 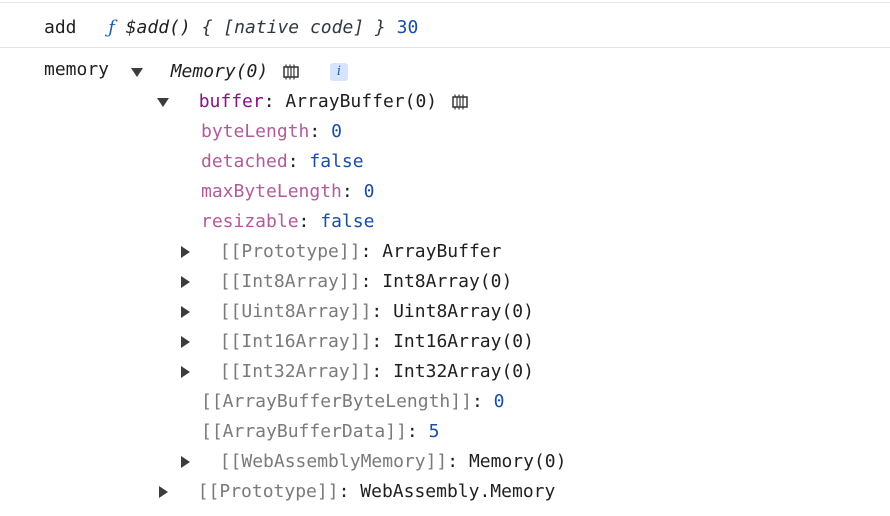 I want to click on console-row-memory-label: memory, so click(x=76, y=70).